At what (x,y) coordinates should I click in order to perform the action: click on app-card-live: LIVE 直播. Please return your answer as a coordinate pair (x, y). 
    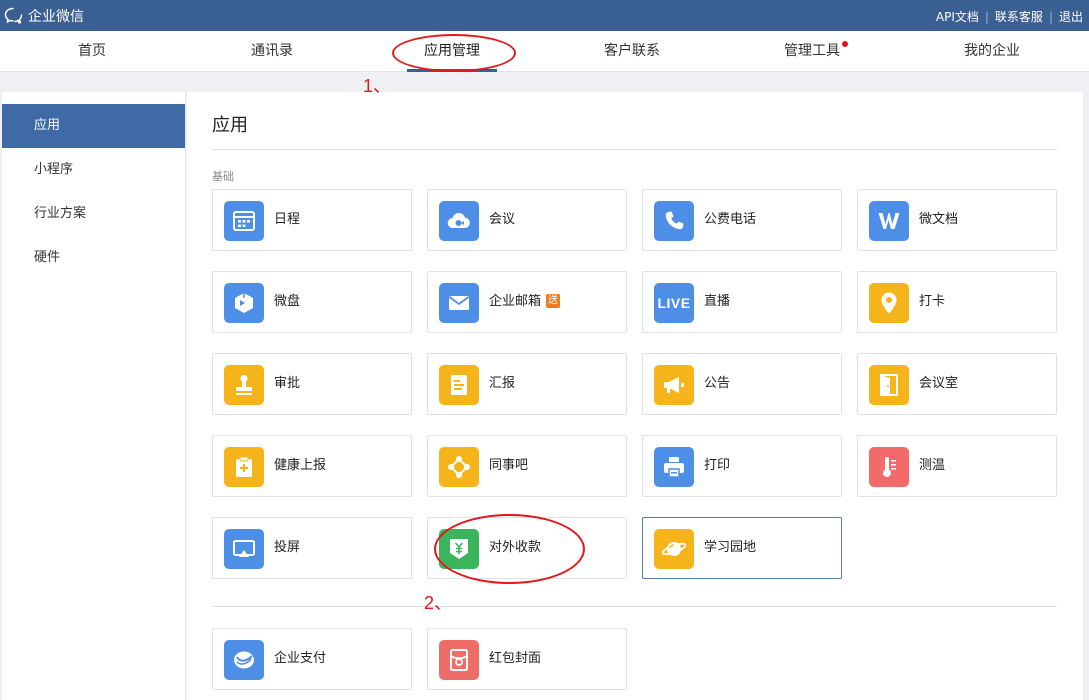
    Looking at the image, I should click on (742, 302).